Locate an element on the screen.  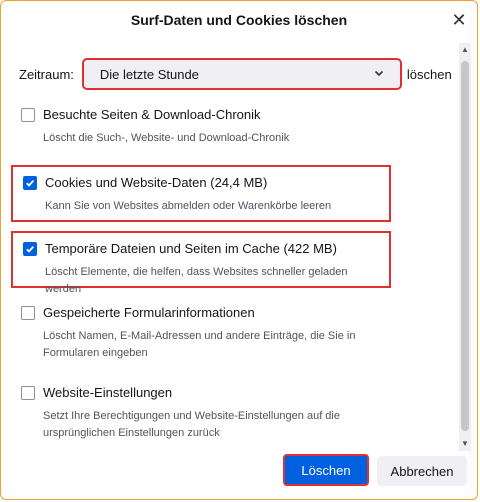
scrollbar-thumb is located at coordinates (465, 246).